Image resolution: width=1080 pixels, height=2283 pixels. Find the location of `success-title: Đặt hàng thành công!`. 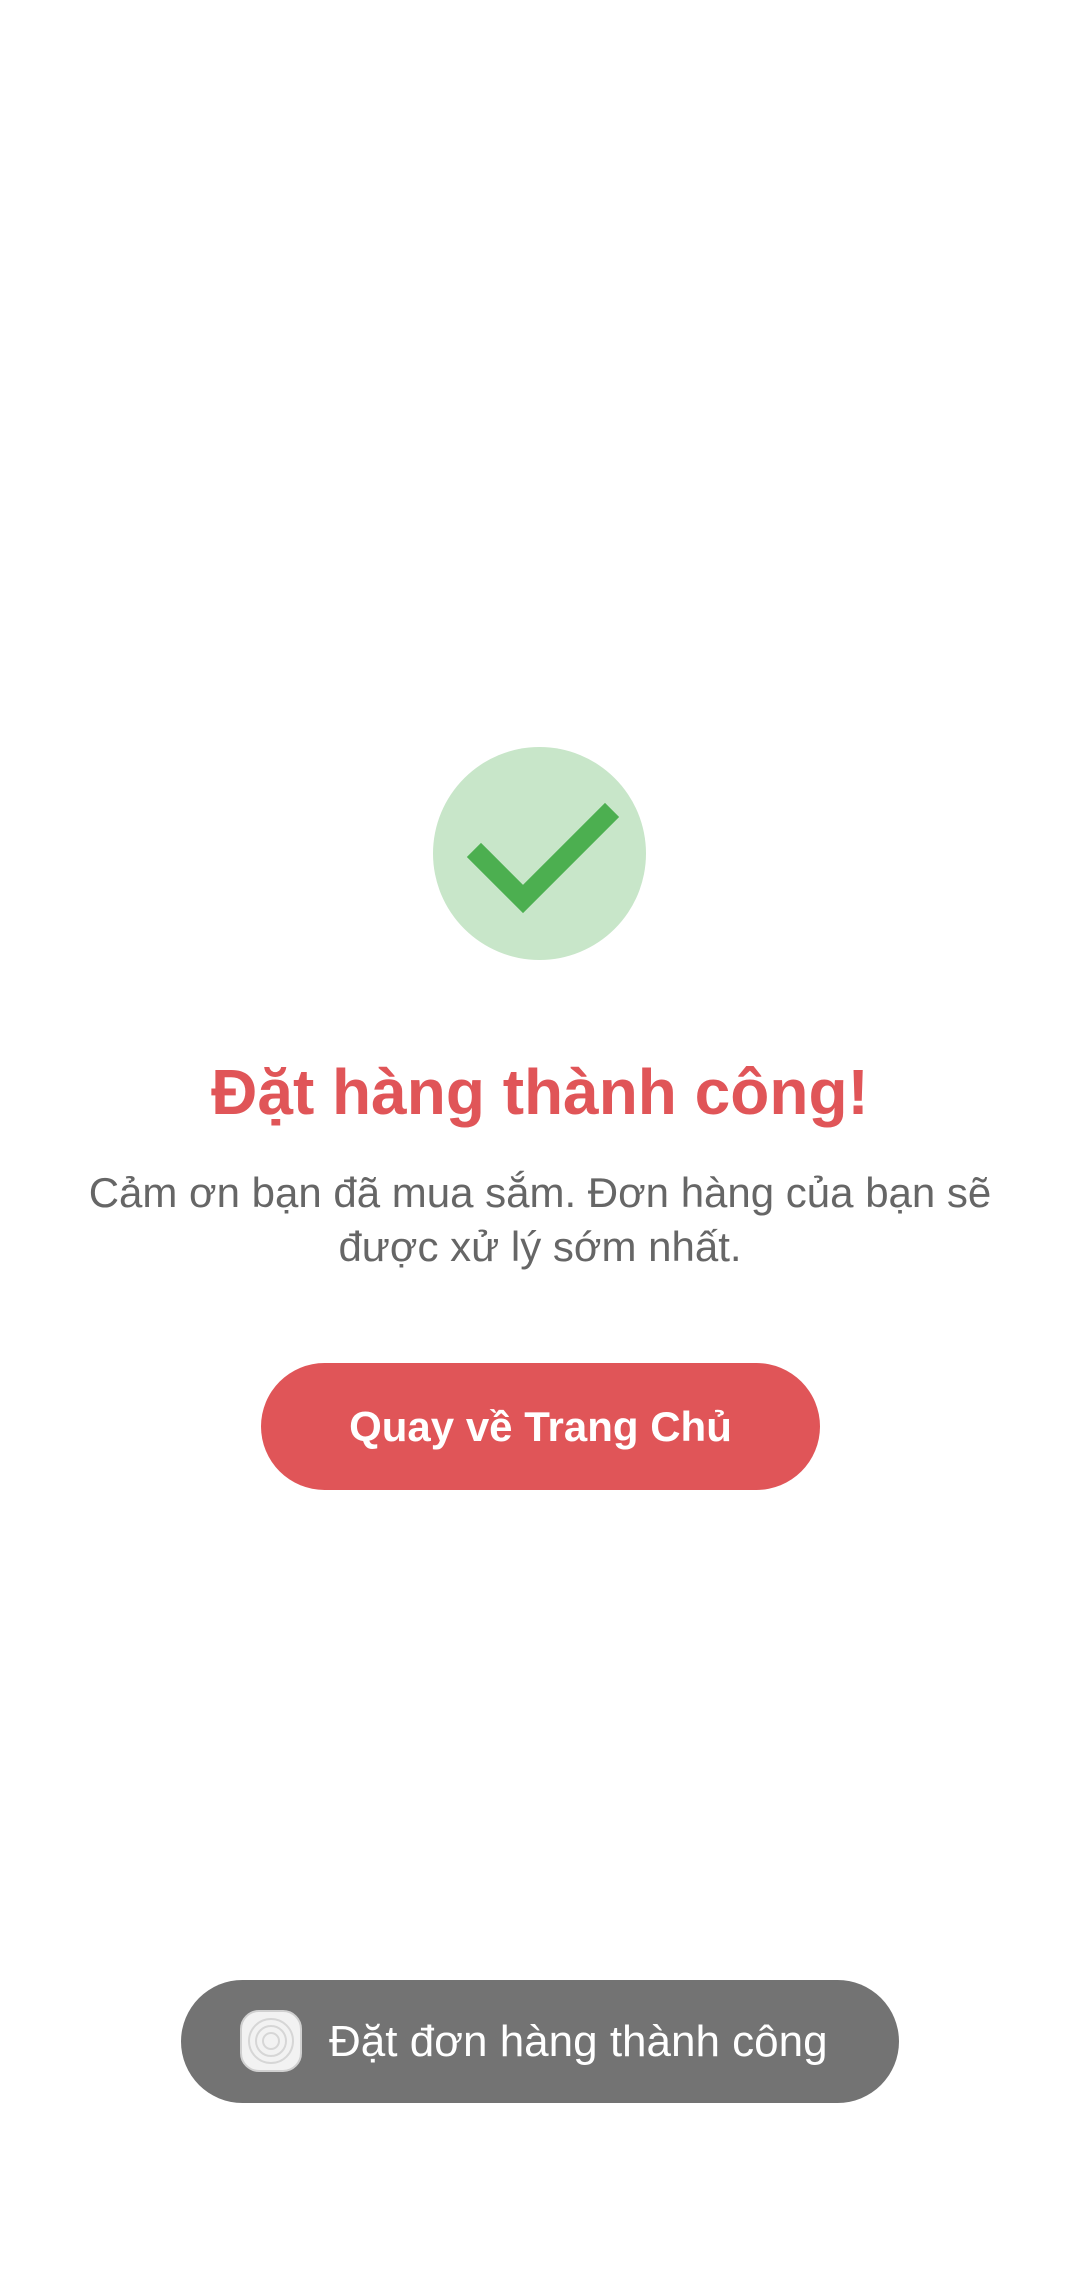

success-title: Đặt hàng thành công! is located at coordinates (540, 1092).